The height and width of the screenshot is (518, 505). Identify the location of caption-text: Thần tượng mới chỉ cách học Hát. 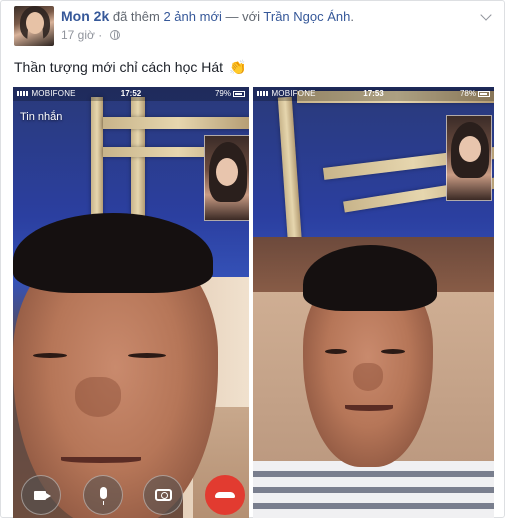
(119, 67).